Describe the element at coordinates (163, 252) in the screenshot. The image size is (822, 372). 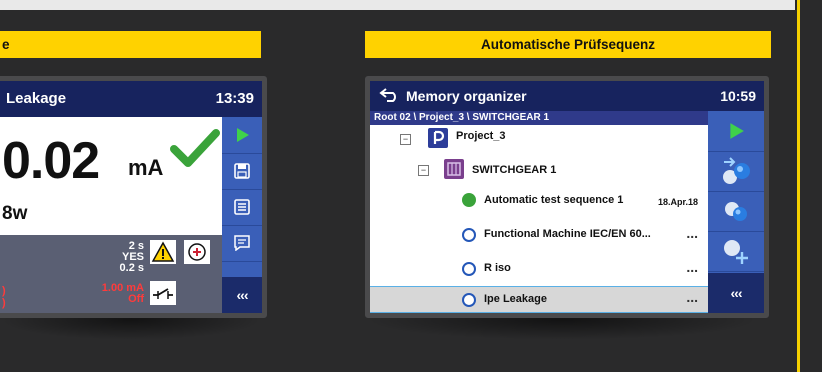
I see `warning-icon` at that location.